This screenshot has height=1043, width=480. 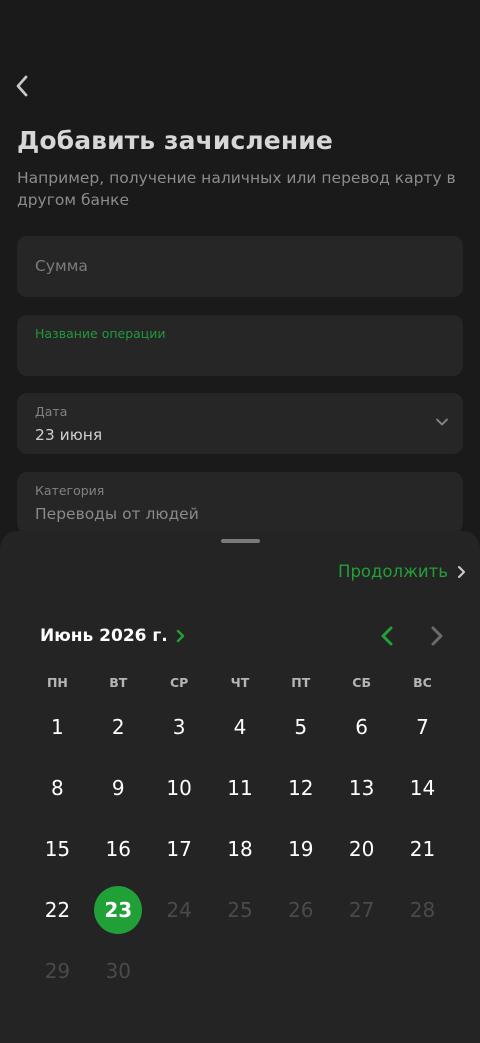 What do you see at coordinates (69, 435) in the screenshot?
I see `date-value: 23 июня` at bounding box center [69, 435].